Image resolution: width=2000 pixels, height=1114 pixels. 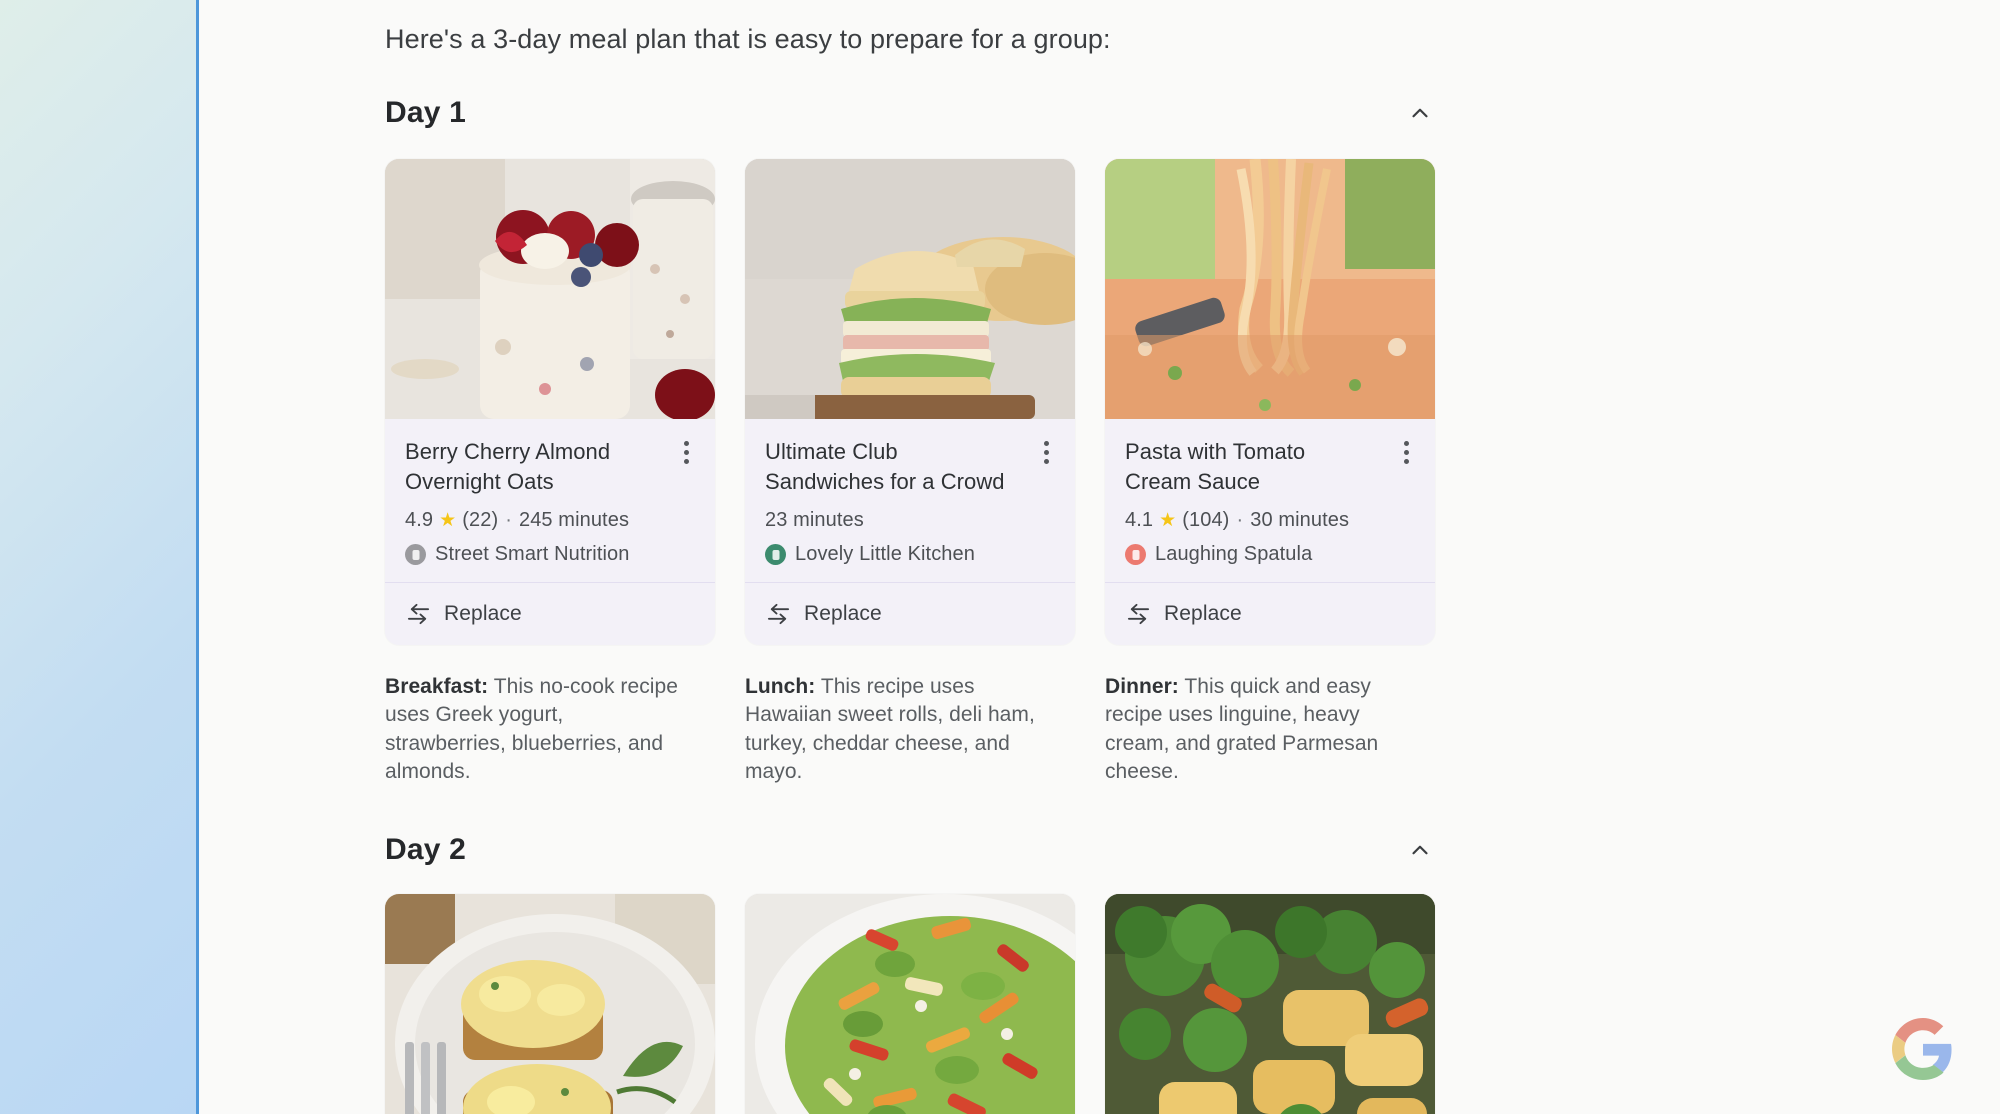 I want to click on left-gradient-panel, so click(x=98, y=557).